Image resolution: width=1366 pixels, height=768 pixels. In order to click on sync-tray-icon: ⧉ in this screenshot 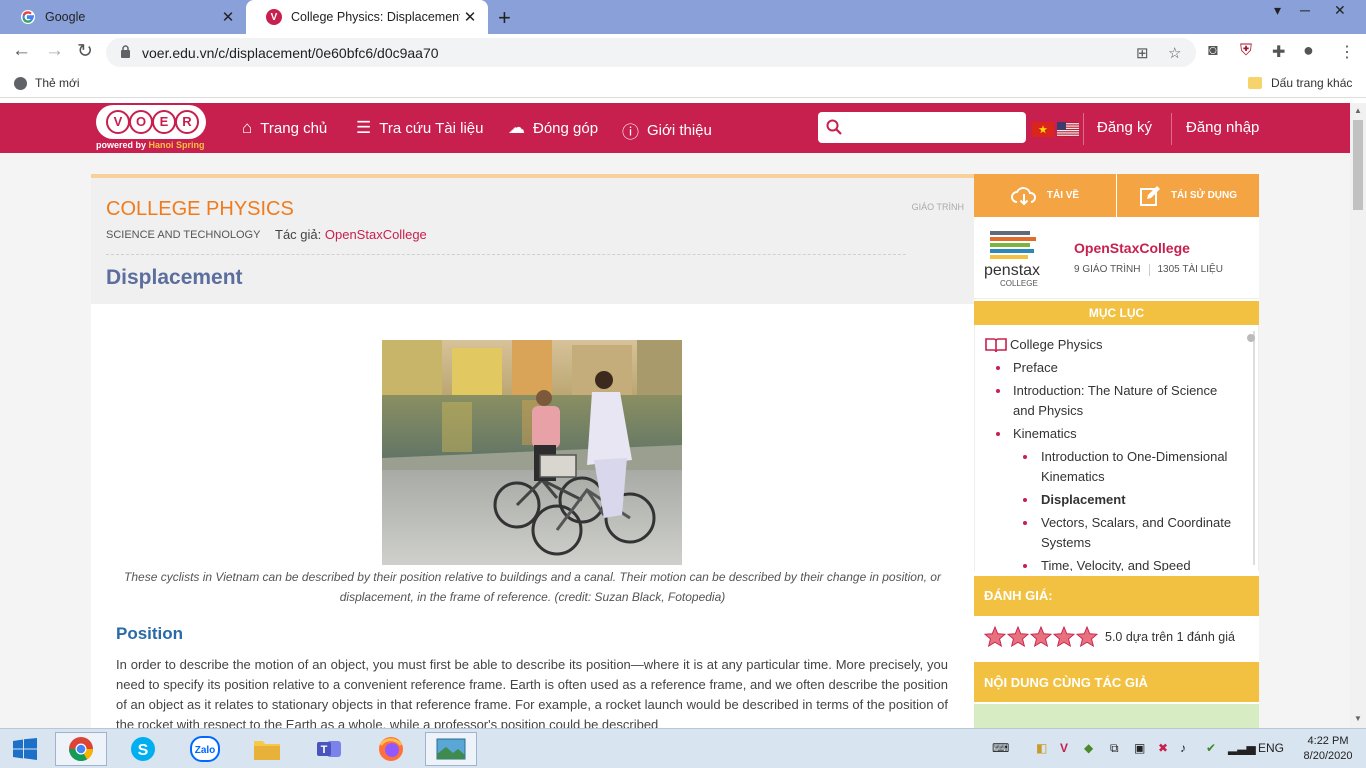, I will do `click(1114, 748)`.